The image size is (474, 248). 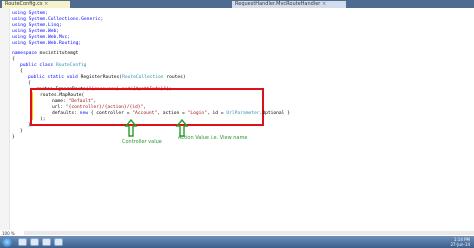 I want to click on annotation-controller: Controller value, so click(x=142, y=142).